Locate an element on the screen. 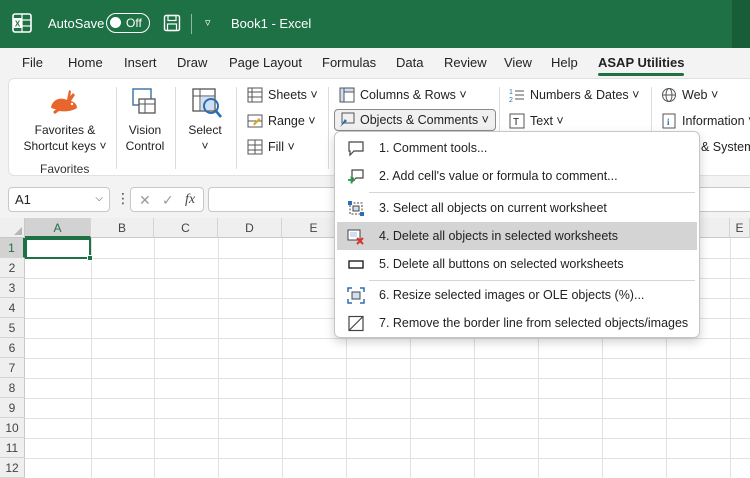  enter-icon: ✓ is located at coordinates (168, 200).